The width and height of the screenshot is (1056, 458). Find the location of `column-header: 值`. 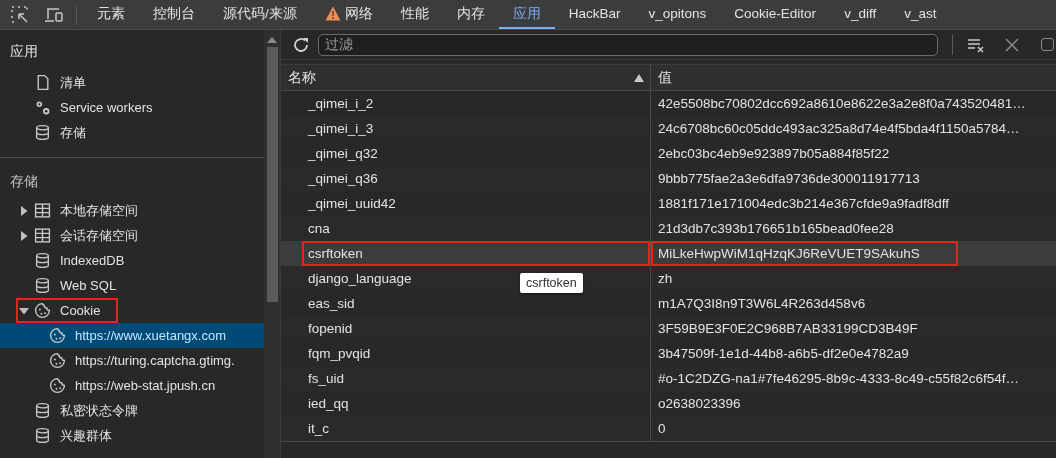

column-header: 值 is located at coordinates (853, 77).